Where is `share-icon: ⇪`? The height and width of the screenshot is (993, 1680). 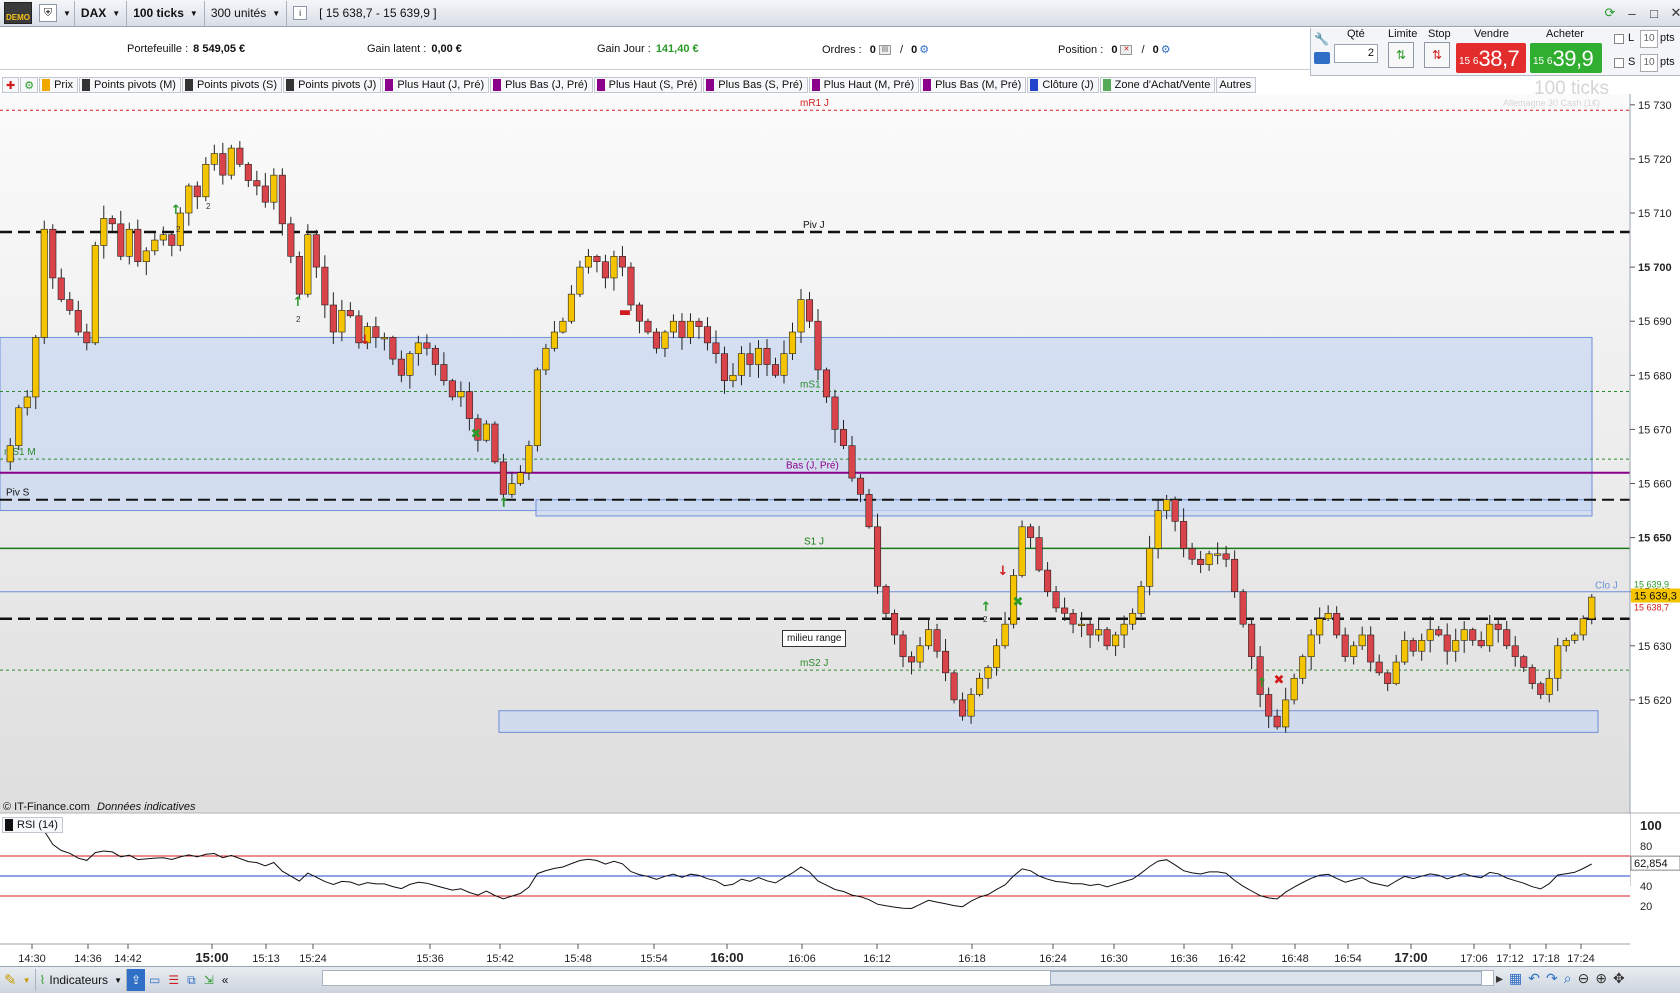 share-icon: ⇪ is located at coordinates (136, 980).